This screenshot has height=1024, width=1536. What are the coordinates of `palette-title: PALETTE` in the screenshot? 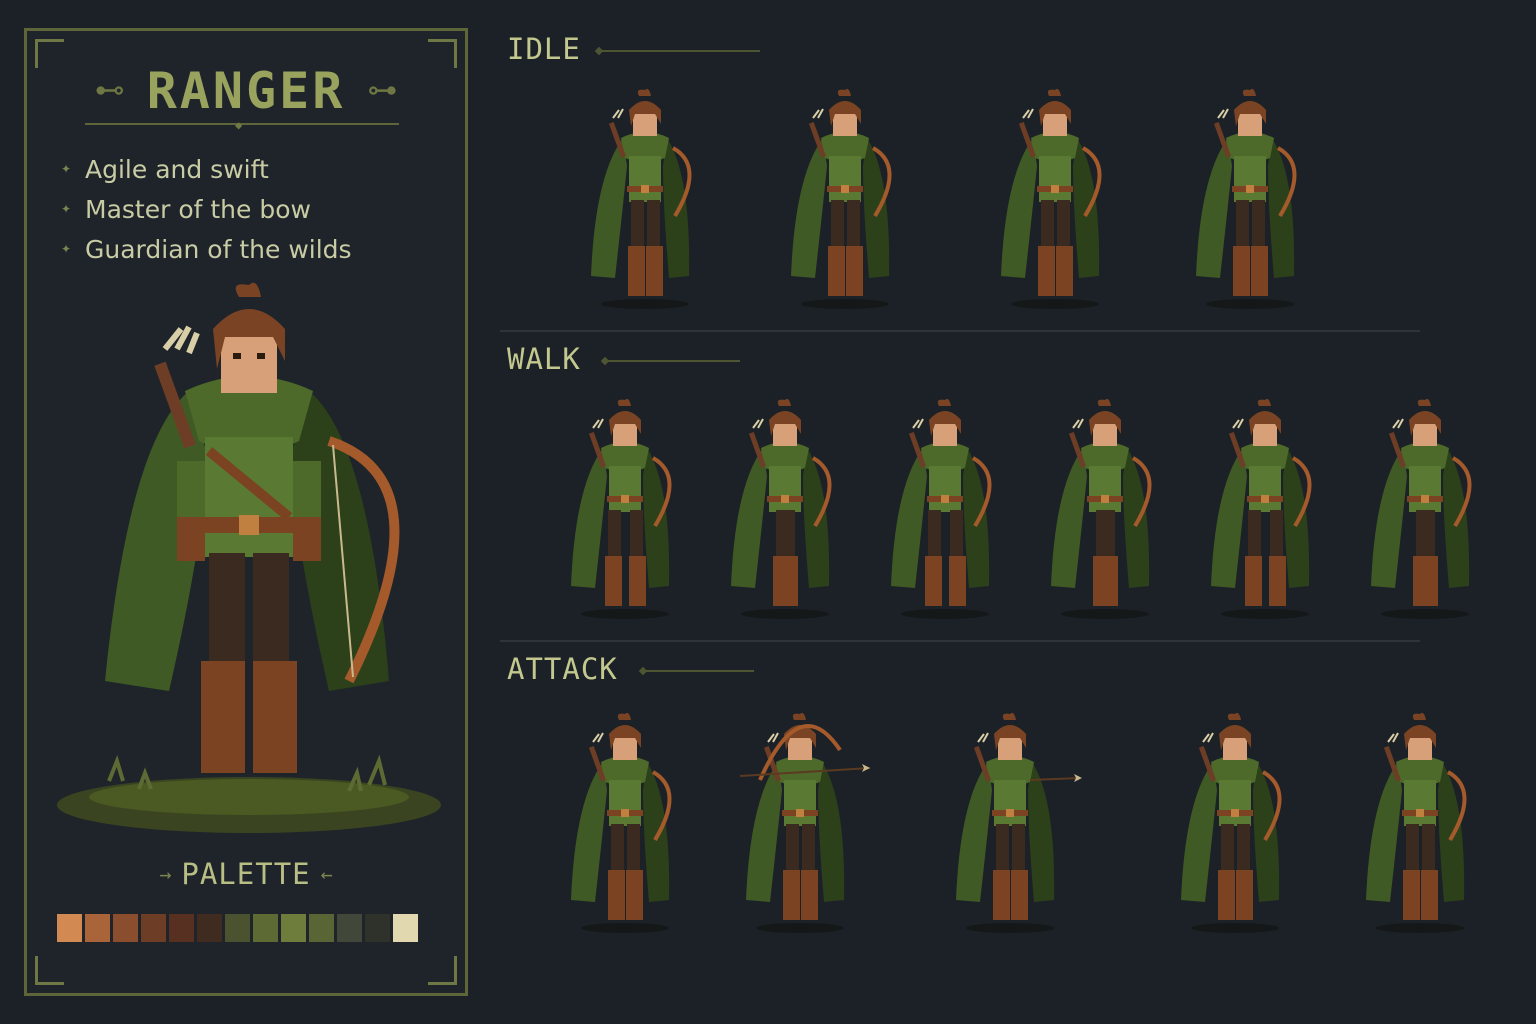 It's located at (246, 874).